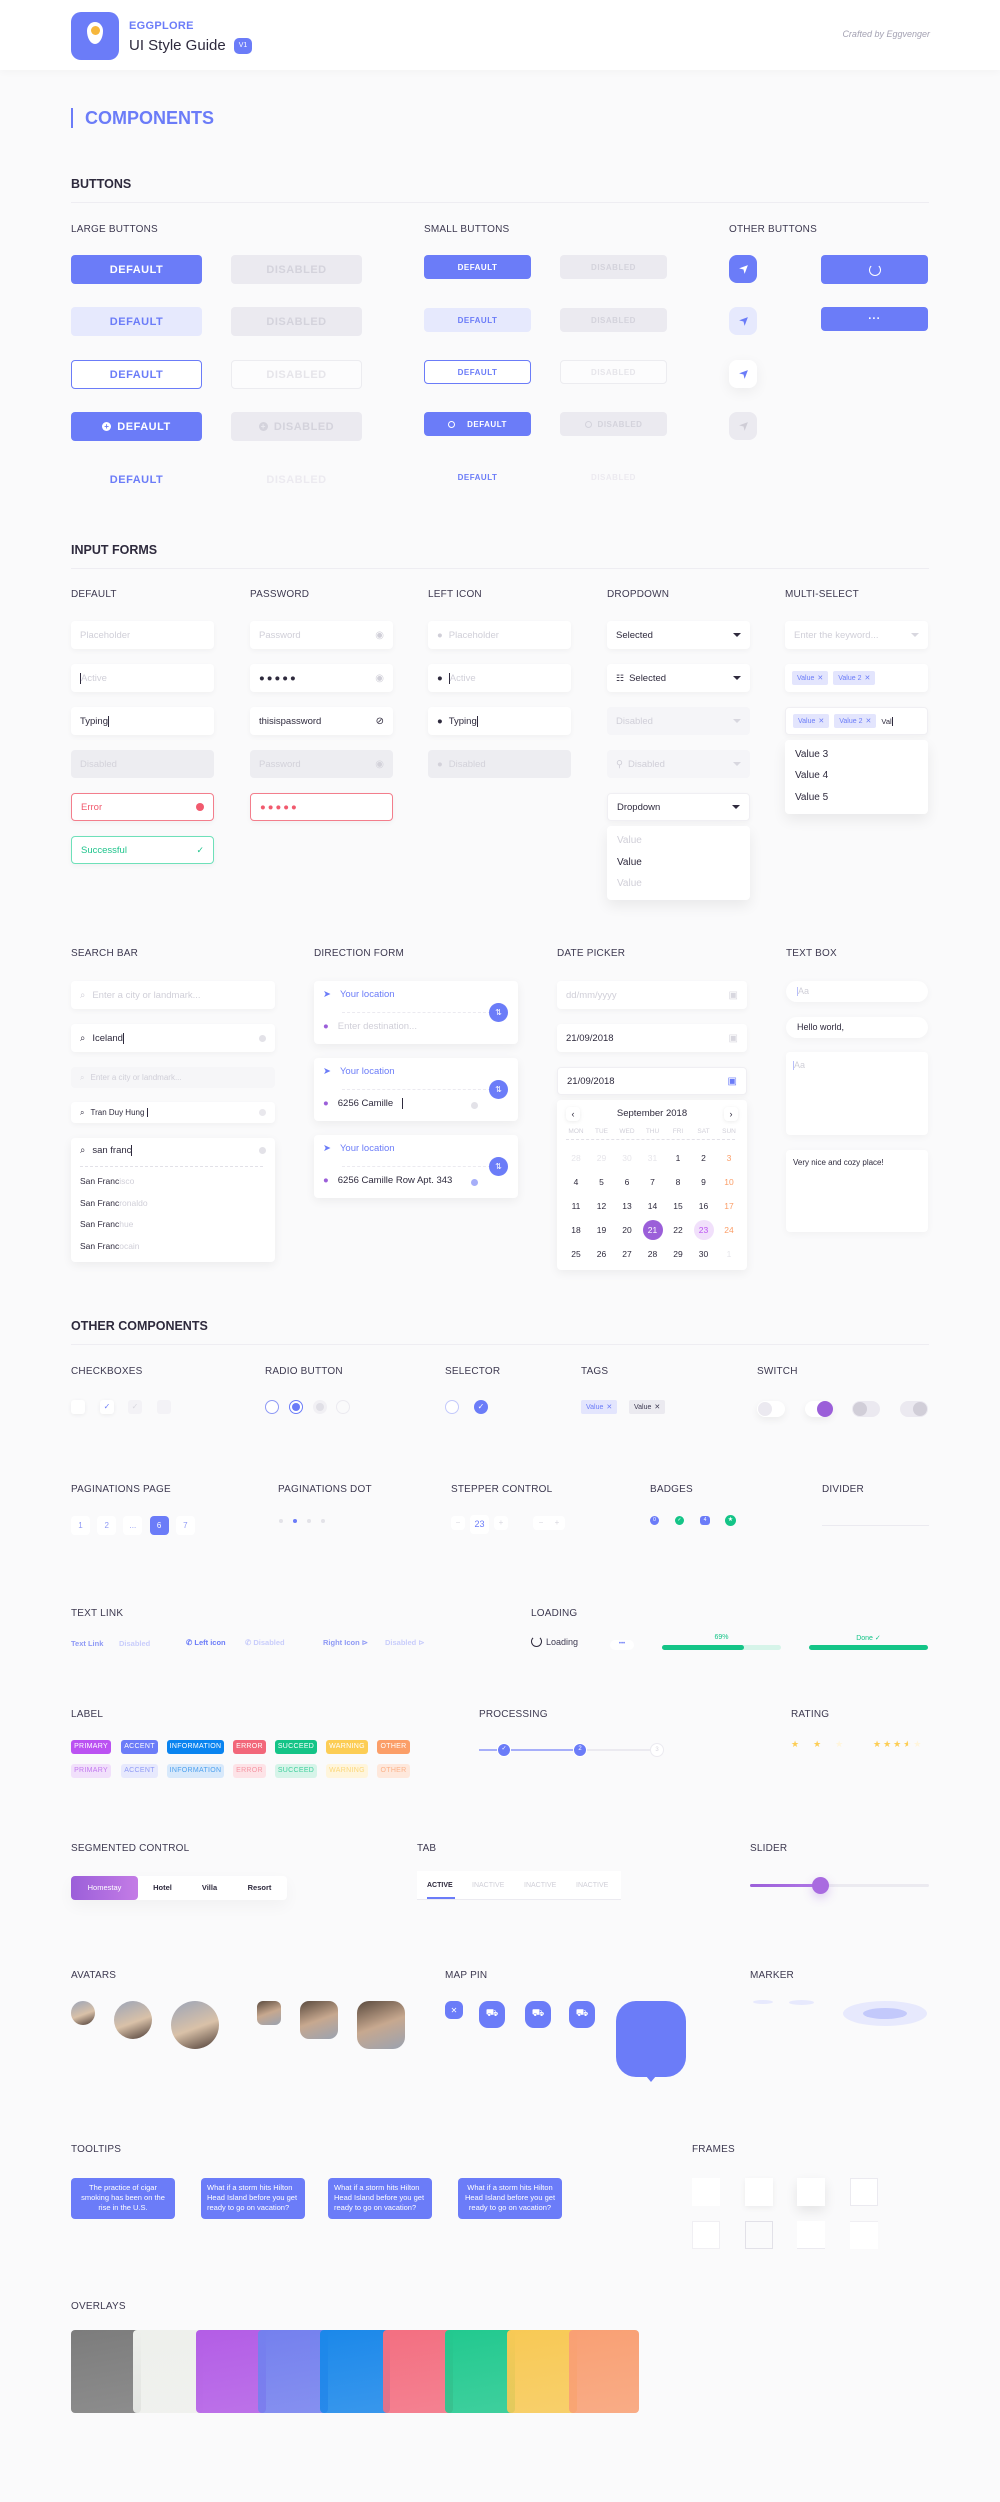 The height and width of the screenshot is (2502, 1000). What do you see at coordinates (107, 1181) in the screenshot?
I see `suggestion-item: San Francisco` at bounding box center [107, 1181].